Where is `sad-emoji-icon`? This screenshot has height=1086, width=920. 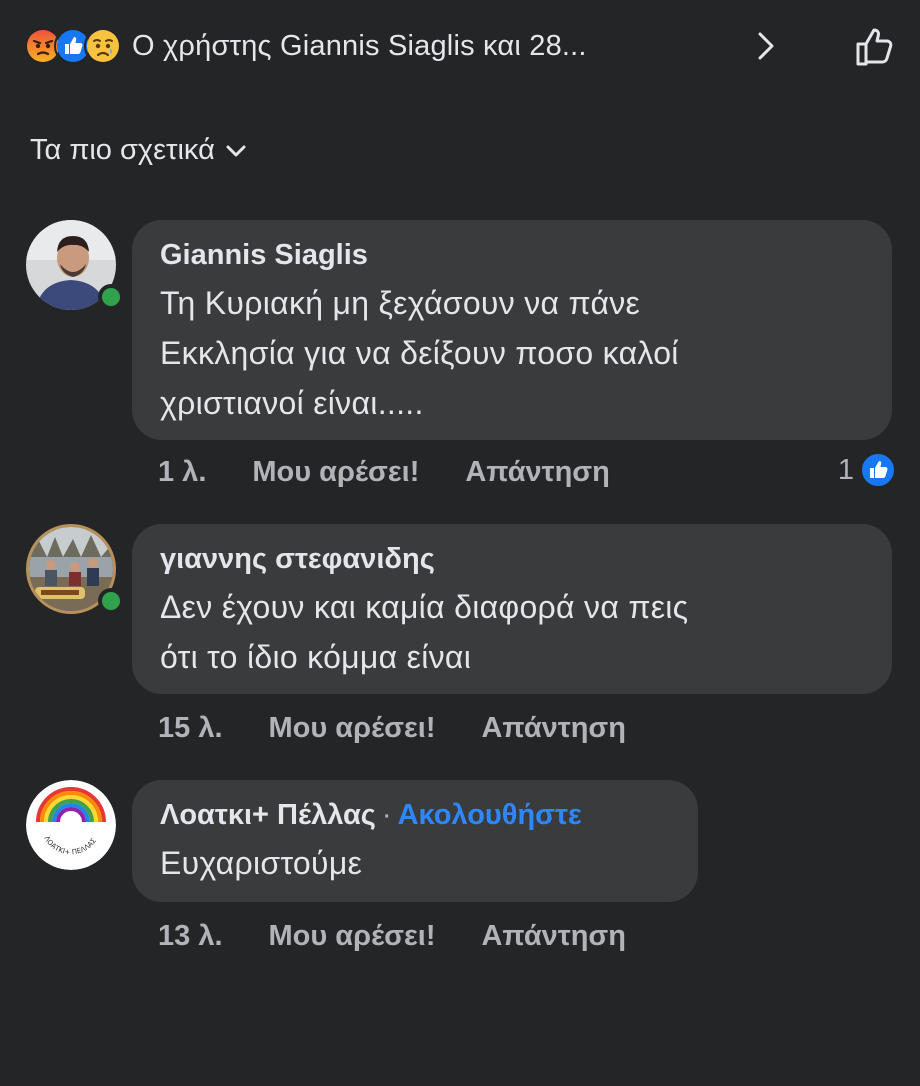 sad-emoji-icon is located at coordinates (103, 46).